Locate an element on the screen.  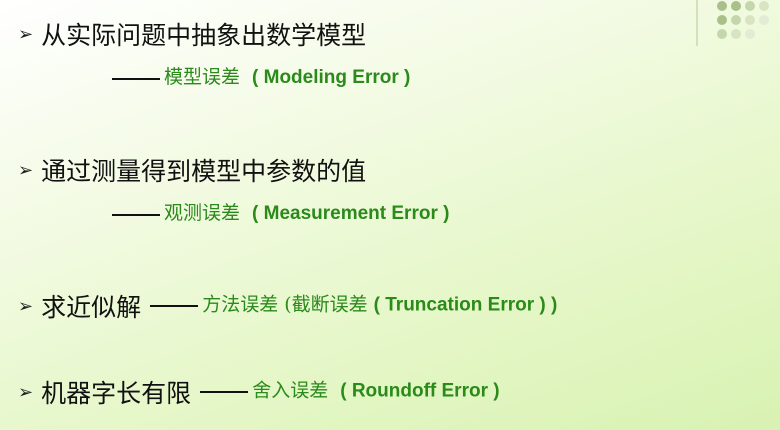
item-text: 机器字长有限 is located at coordinates (116, 393).